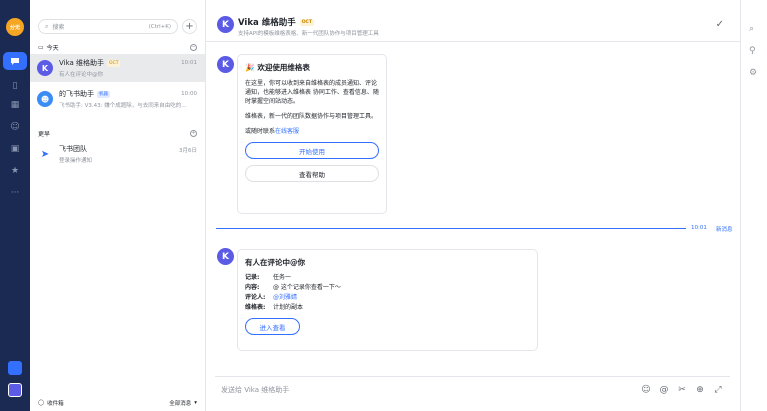  What do you see at coordinates (718, 390) in the screenshot?
I see `expand-icon: ⤢` at bounding box center [718, 390].